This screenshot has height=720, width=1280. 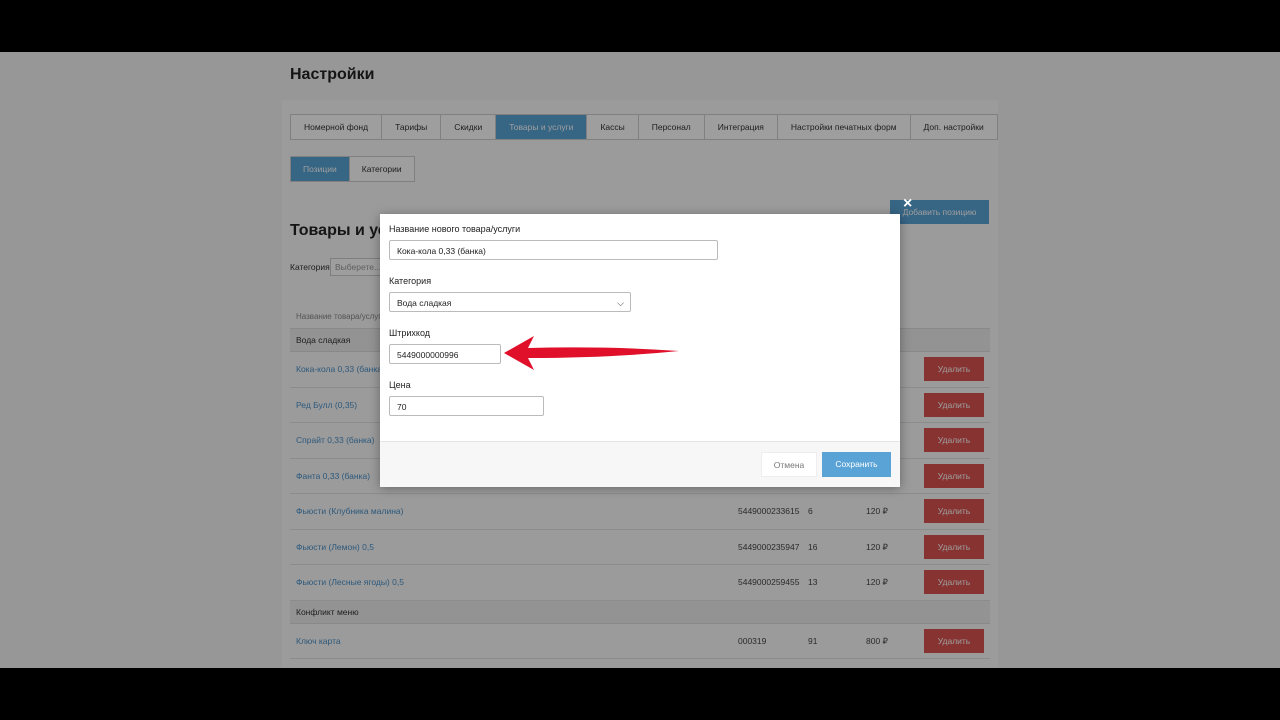 I want to click on price-input: 70, so click(x=466, y=406).